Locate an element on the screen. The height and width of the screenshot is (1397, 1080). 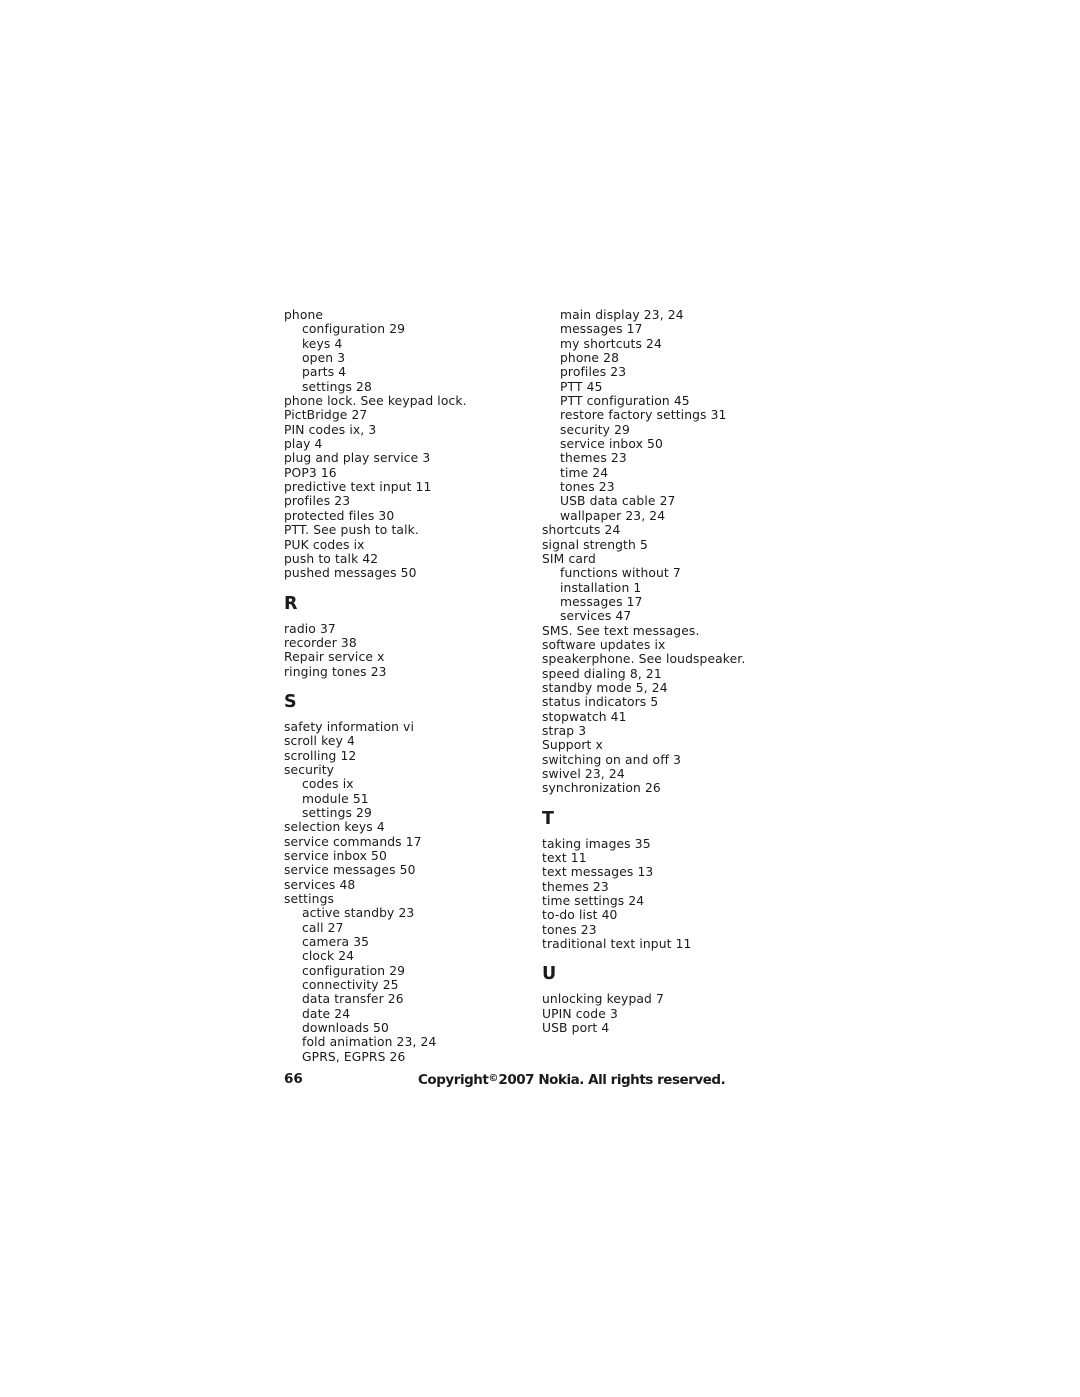
index-subentry: codes ix is located at coordinates (328, 784).